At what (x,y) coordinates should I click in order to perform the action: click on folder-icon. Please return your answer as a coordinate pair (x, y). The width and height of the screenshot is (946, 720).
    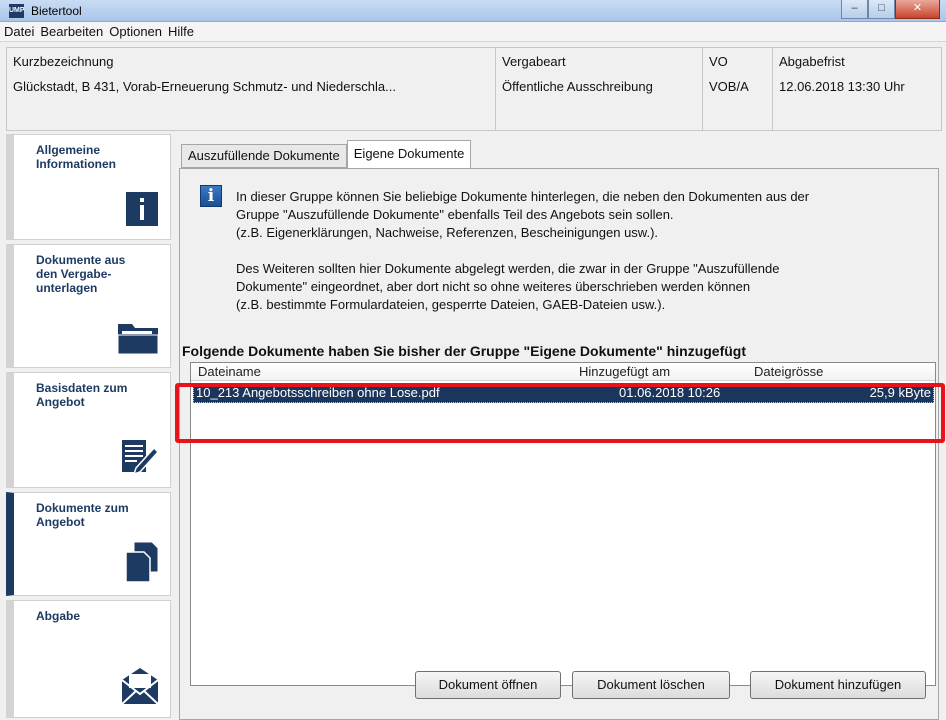
    Looking at the image, I should click on (138, 338).